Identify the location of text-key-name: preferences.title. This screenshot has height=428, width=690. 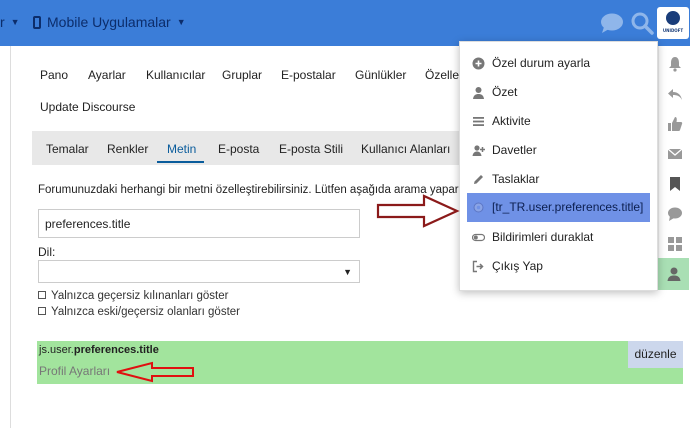
(116, 350).